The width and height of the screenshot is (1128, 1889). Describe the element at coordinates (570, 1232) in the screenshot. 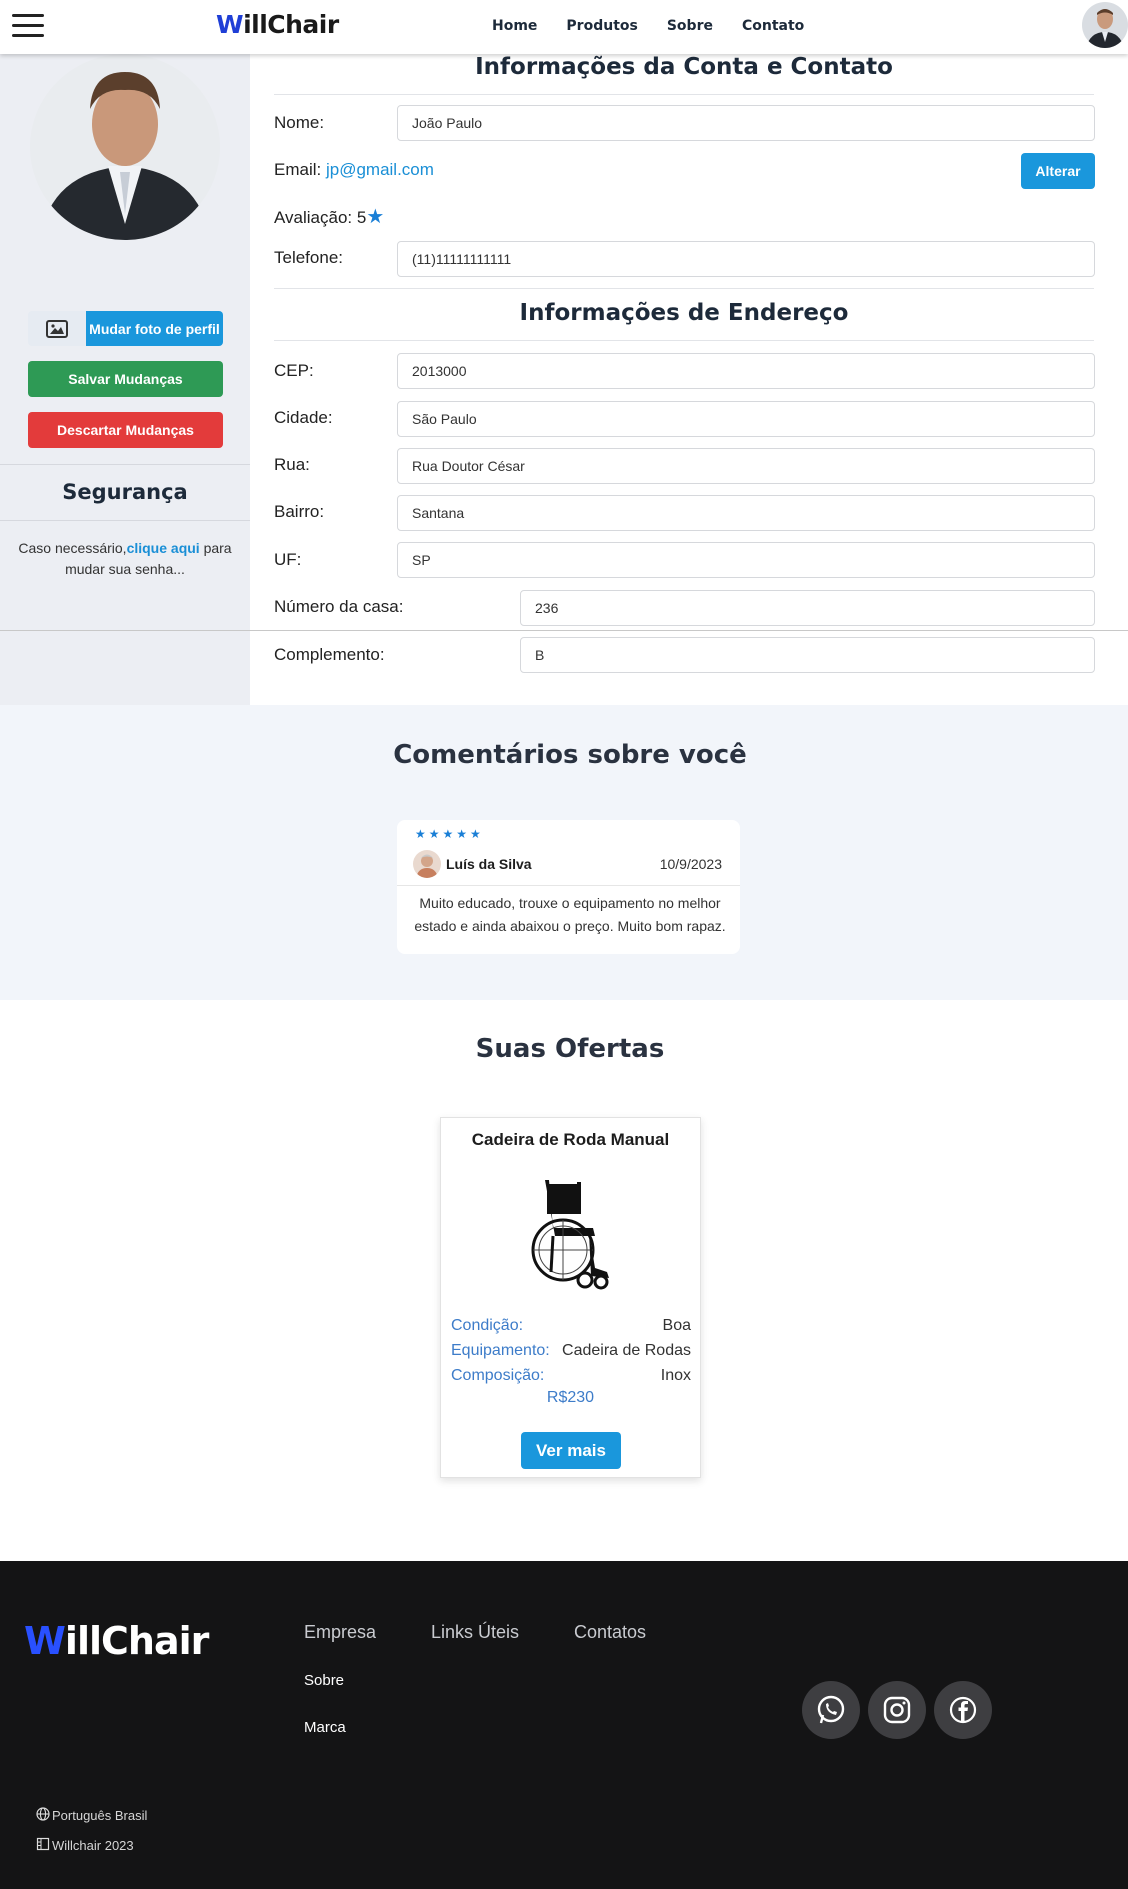

I see `wheelchair-image` at that location.